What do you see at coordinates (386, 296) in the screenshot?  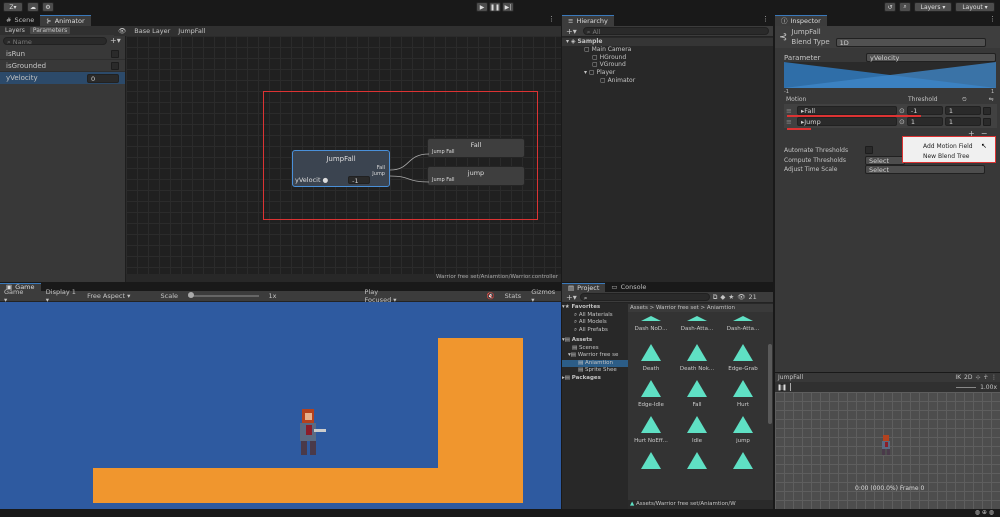 I see `play-focused-dropdown: Play Focused ▾` at bounding box center [386, 296].